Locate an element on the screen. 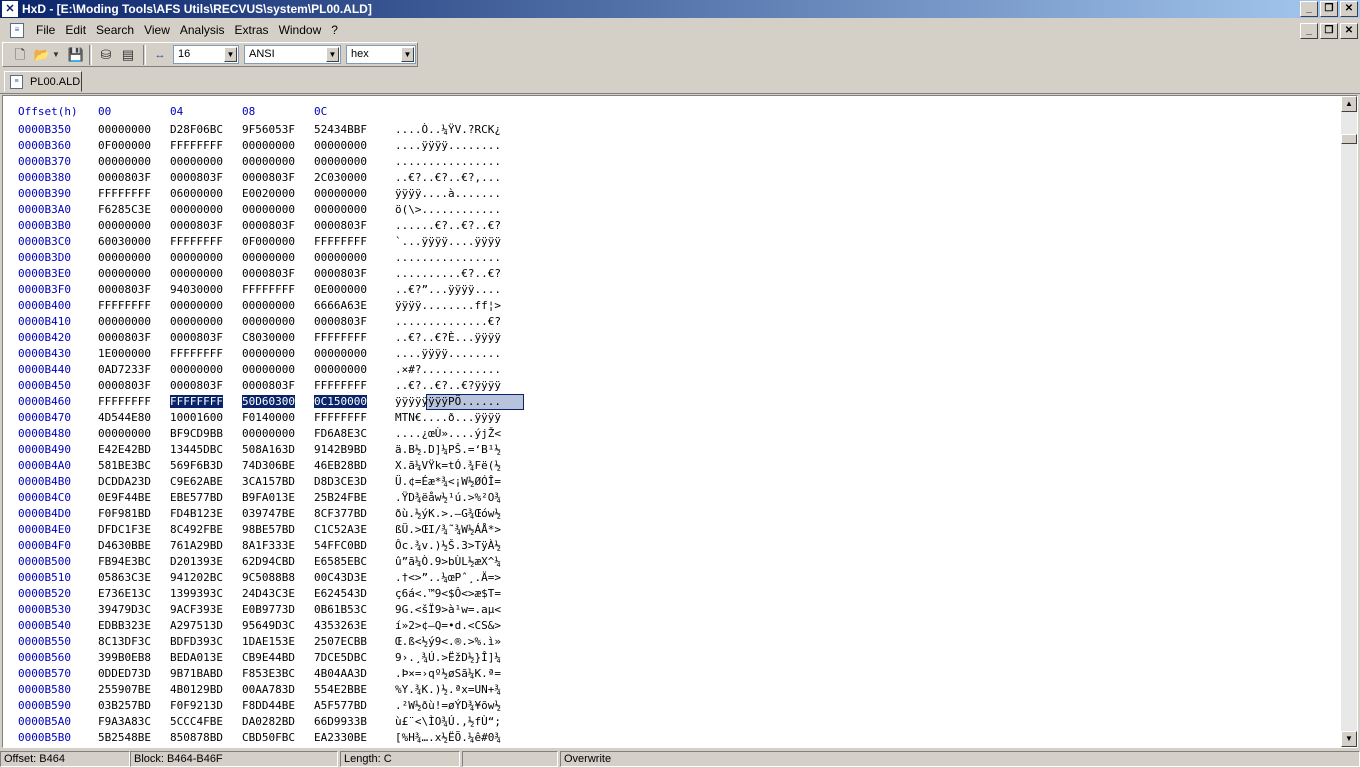 The height and width of the screenshot is (768, 1360). hex-byte-group: 4B0129BD is located at coordinates (196, 689).